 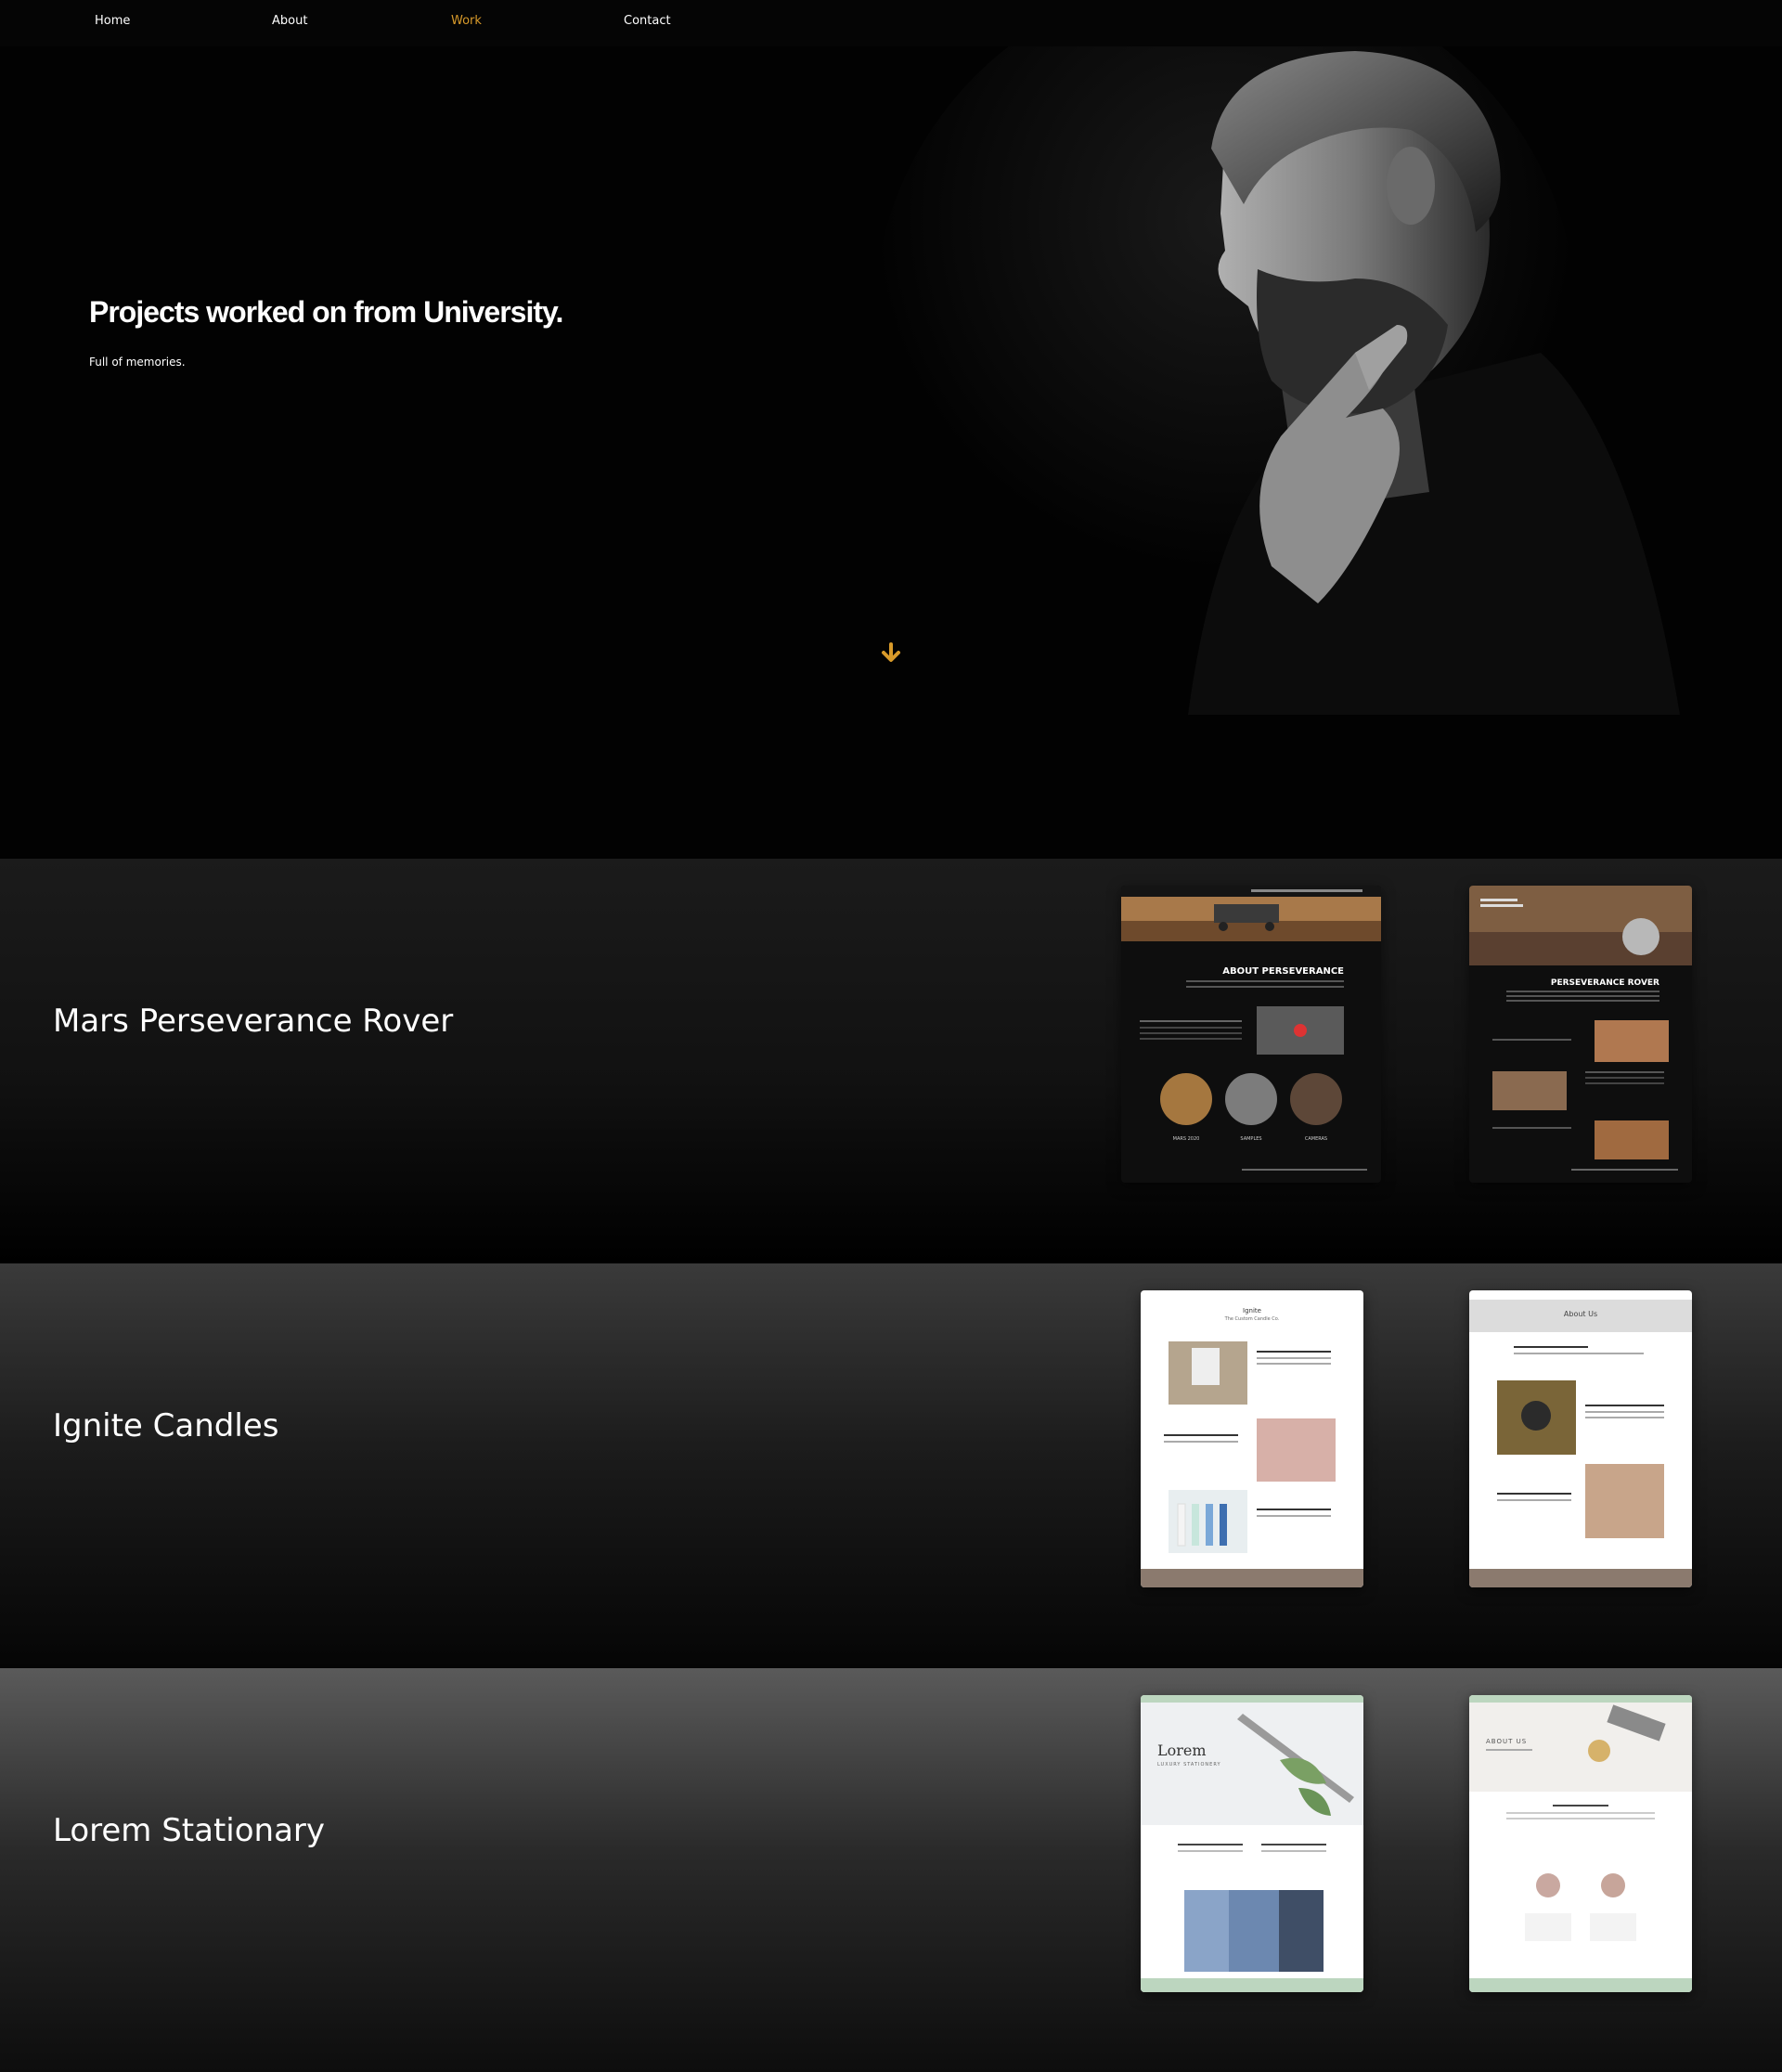 I want to click on mars-thumb-caption-2: SAMPLES, so click(x=1250, y=1139).